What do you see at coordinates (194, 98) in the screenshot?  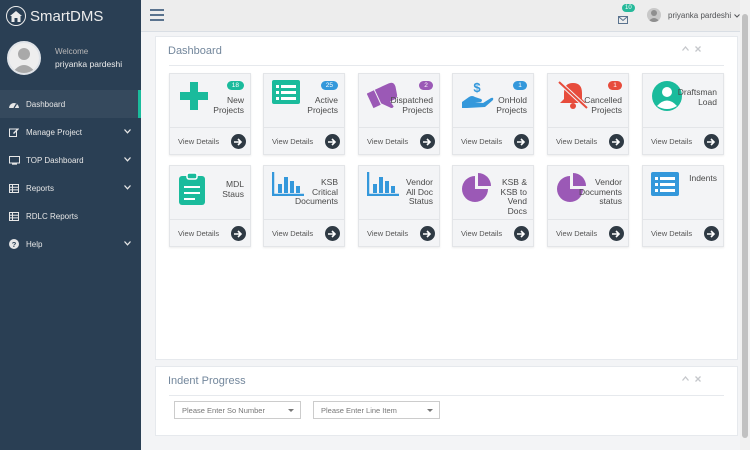 I see `plus-icon` at bounding box center [194, 98].